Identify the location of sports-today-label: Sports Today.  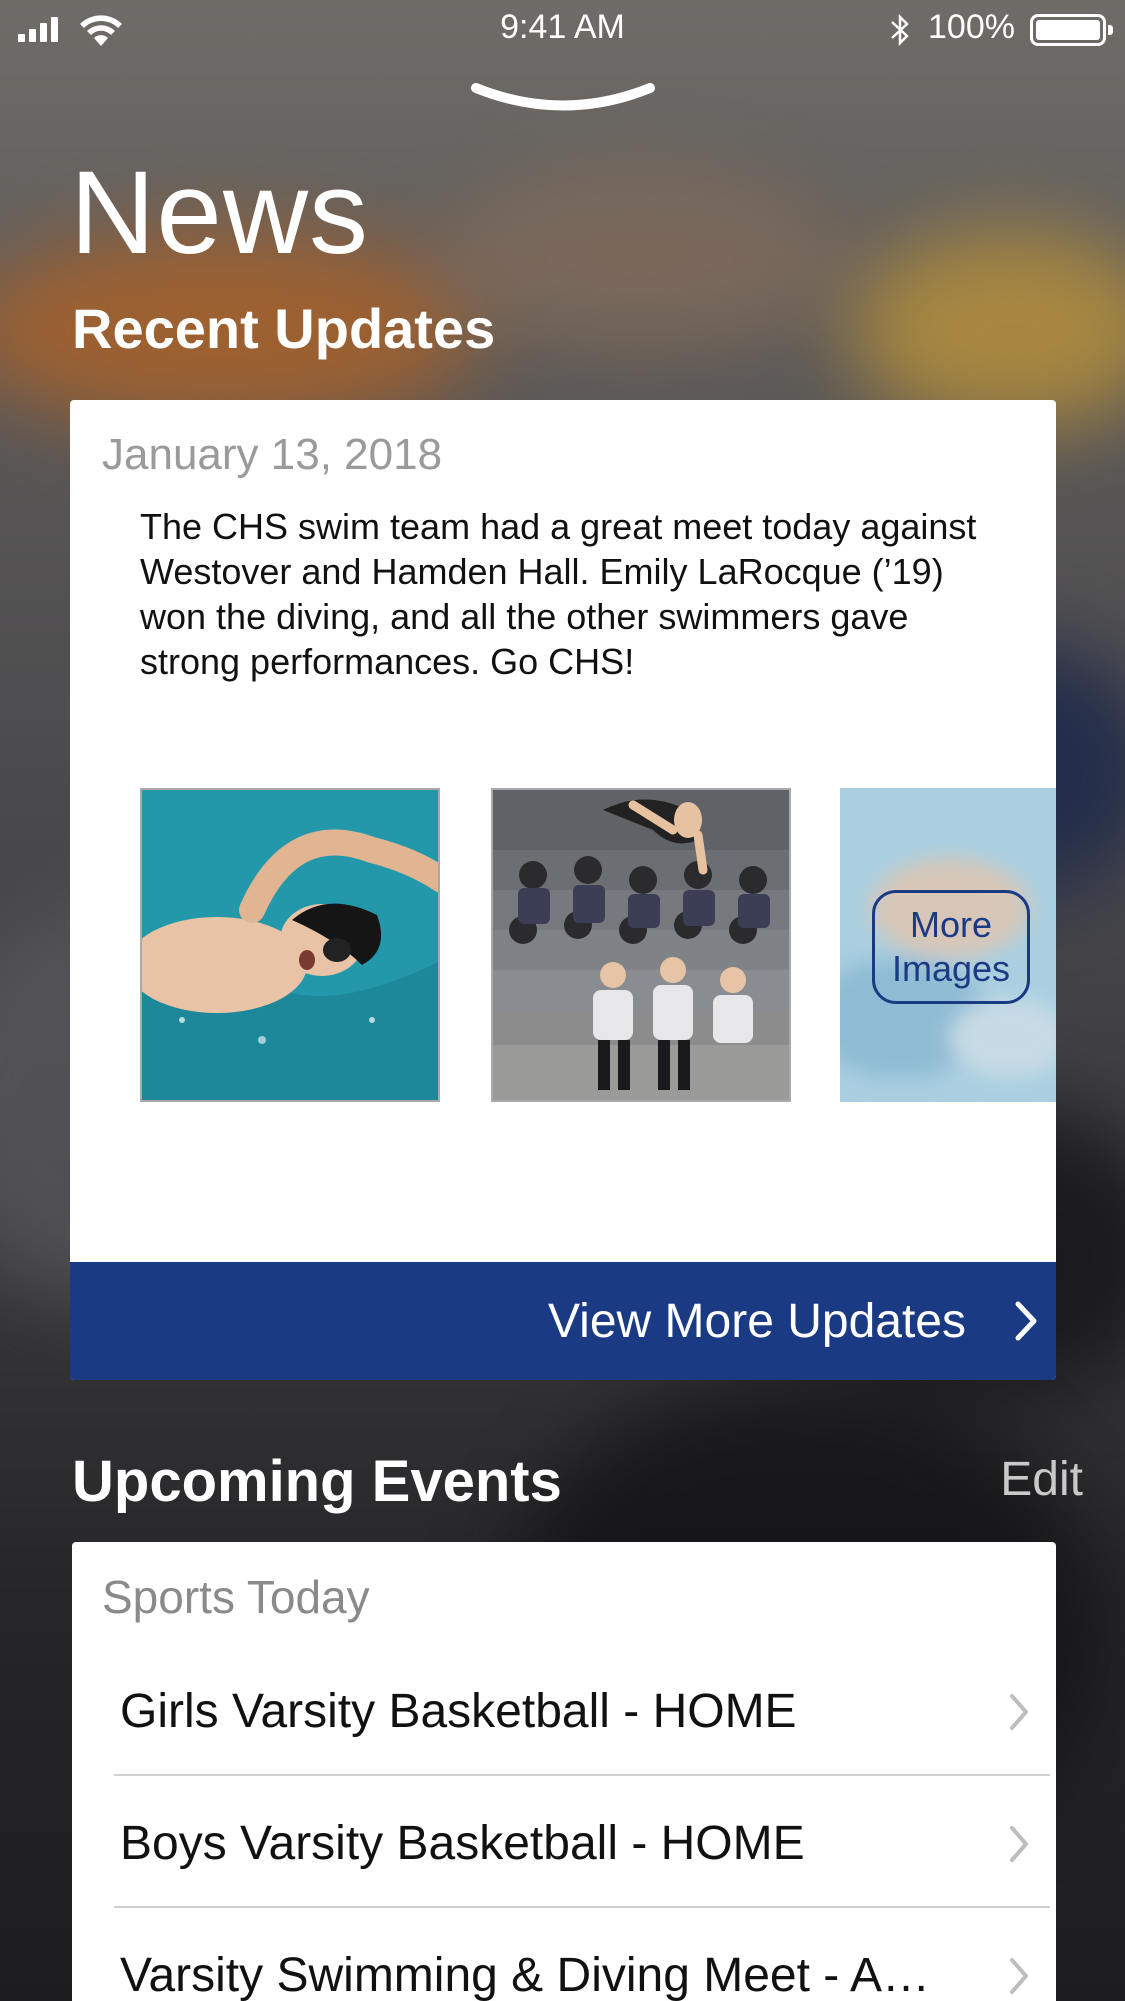
(236, 1597).